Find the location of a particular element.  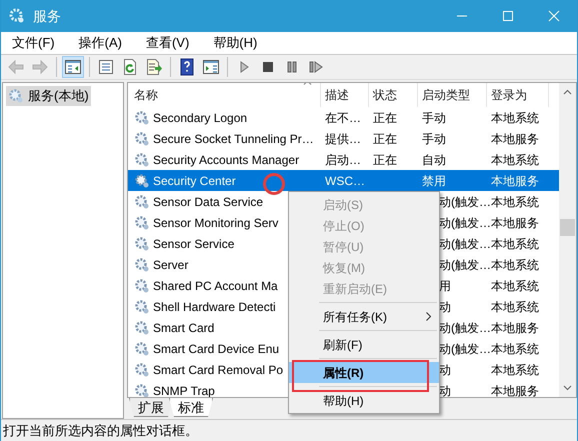

table-cell: 自动 is located at coordinates (434, 159).